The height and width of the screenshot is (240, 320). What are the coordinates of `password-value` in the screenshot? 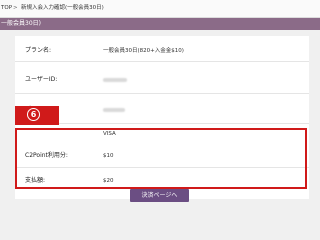 It's located at (114, 110).